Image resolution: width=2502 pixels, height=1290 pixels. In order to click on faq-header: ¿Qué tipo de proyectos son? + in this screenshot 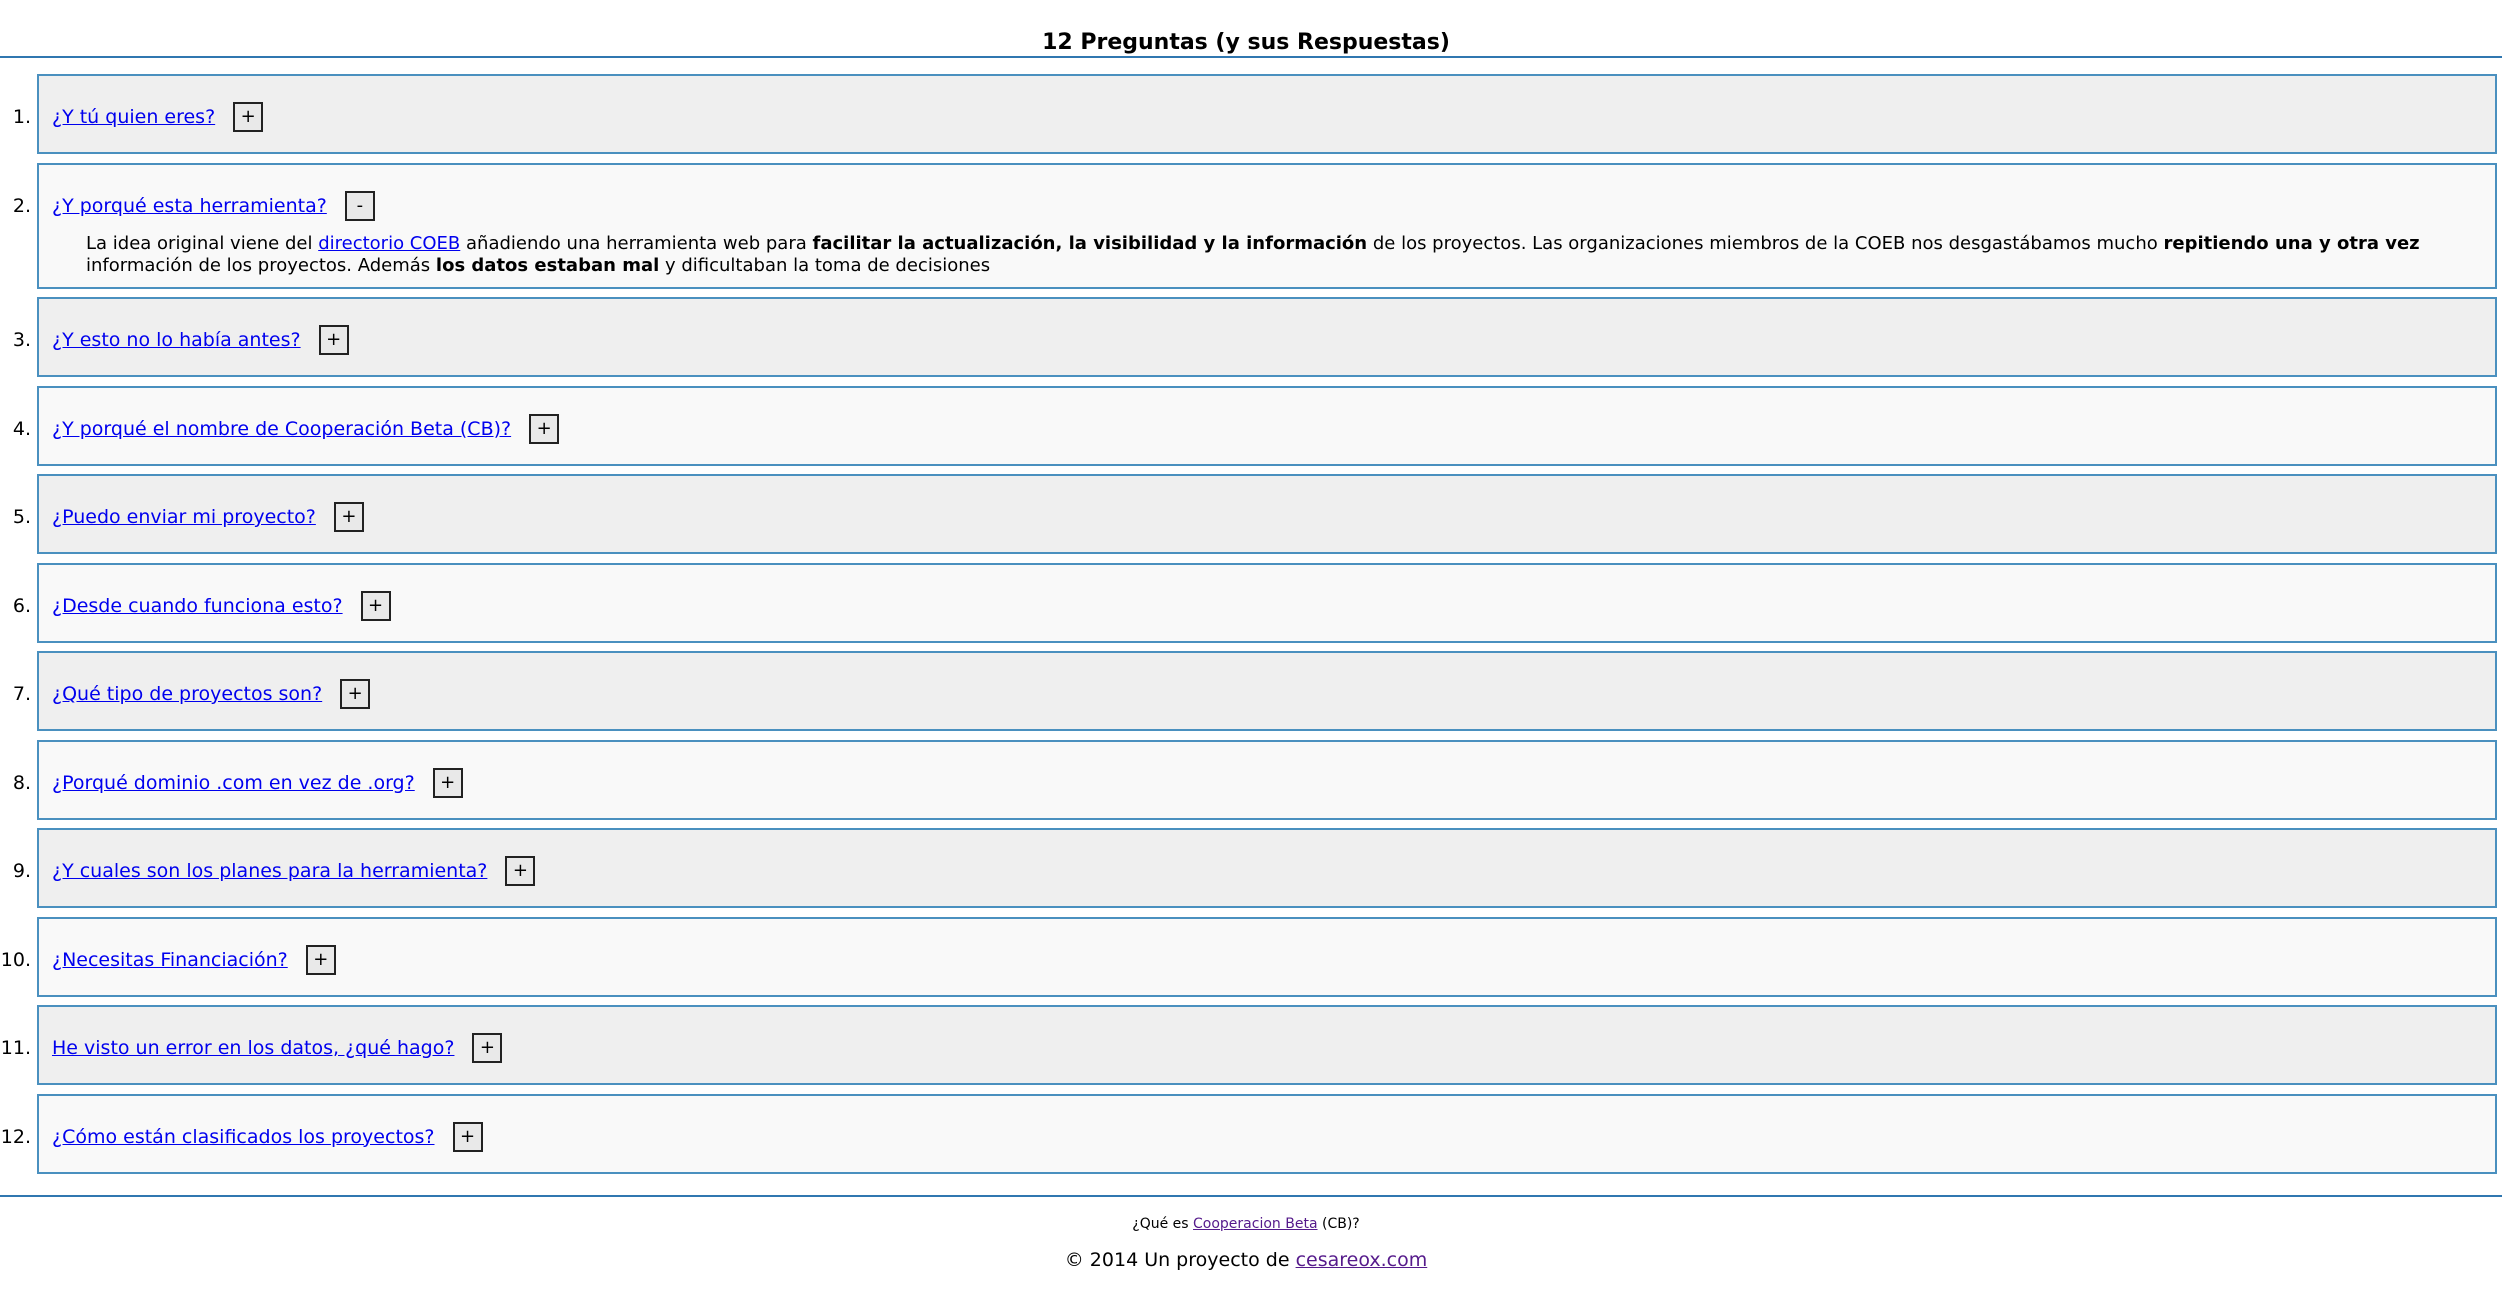, I will do `click(211, 694)`.